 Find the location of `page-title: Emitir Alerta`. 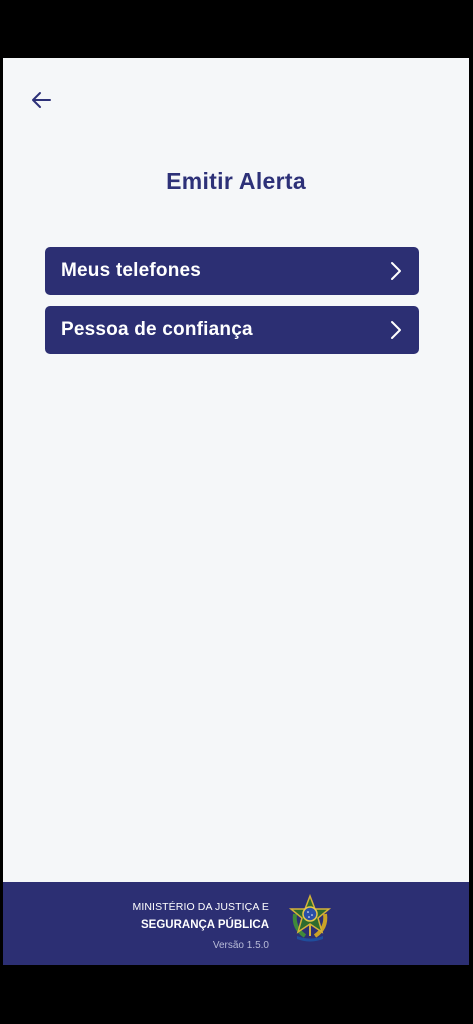

page-title: Emitir Alerta is located at coordinates (236, 181).